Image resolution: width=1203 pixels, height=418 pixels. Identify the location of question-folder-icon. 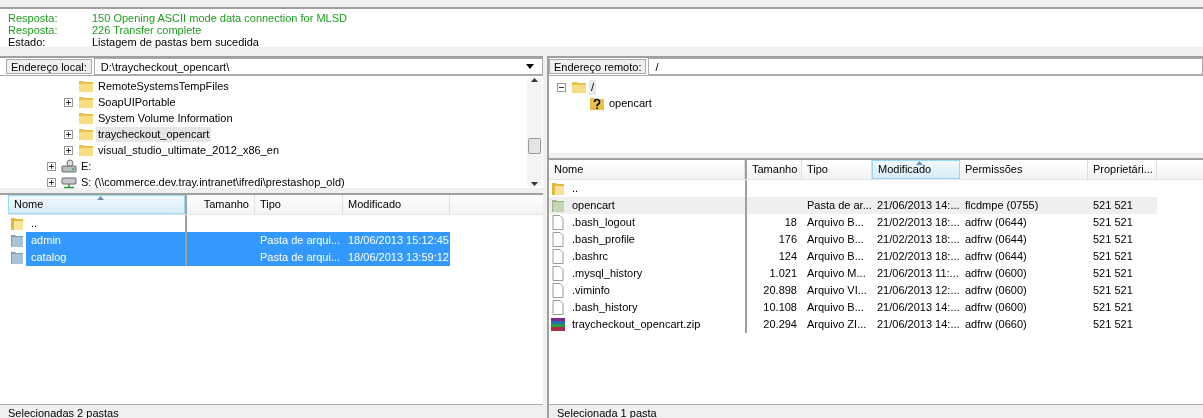
(597, 103).